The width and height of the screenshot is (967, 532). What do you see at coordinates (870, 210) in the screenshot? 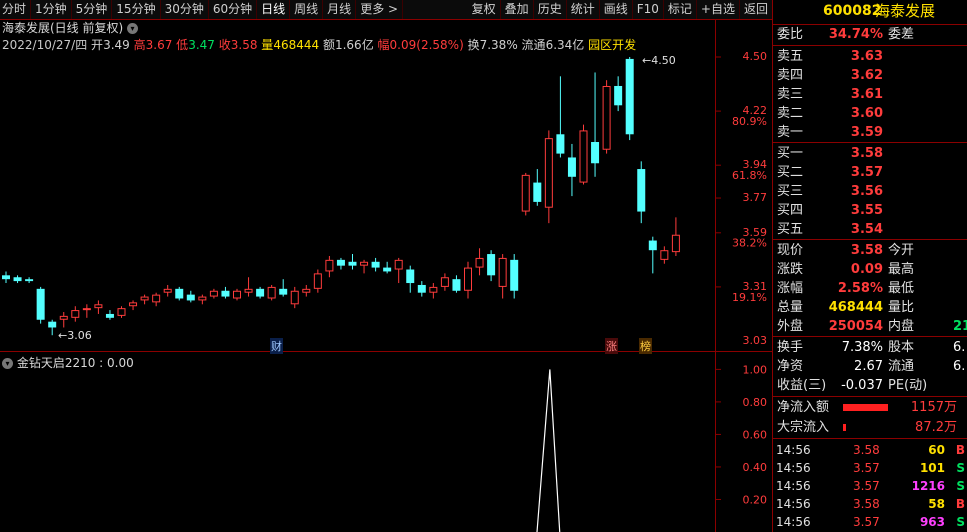
I see `bid-row: 买四 3.55` at bounding box center [870, 210].